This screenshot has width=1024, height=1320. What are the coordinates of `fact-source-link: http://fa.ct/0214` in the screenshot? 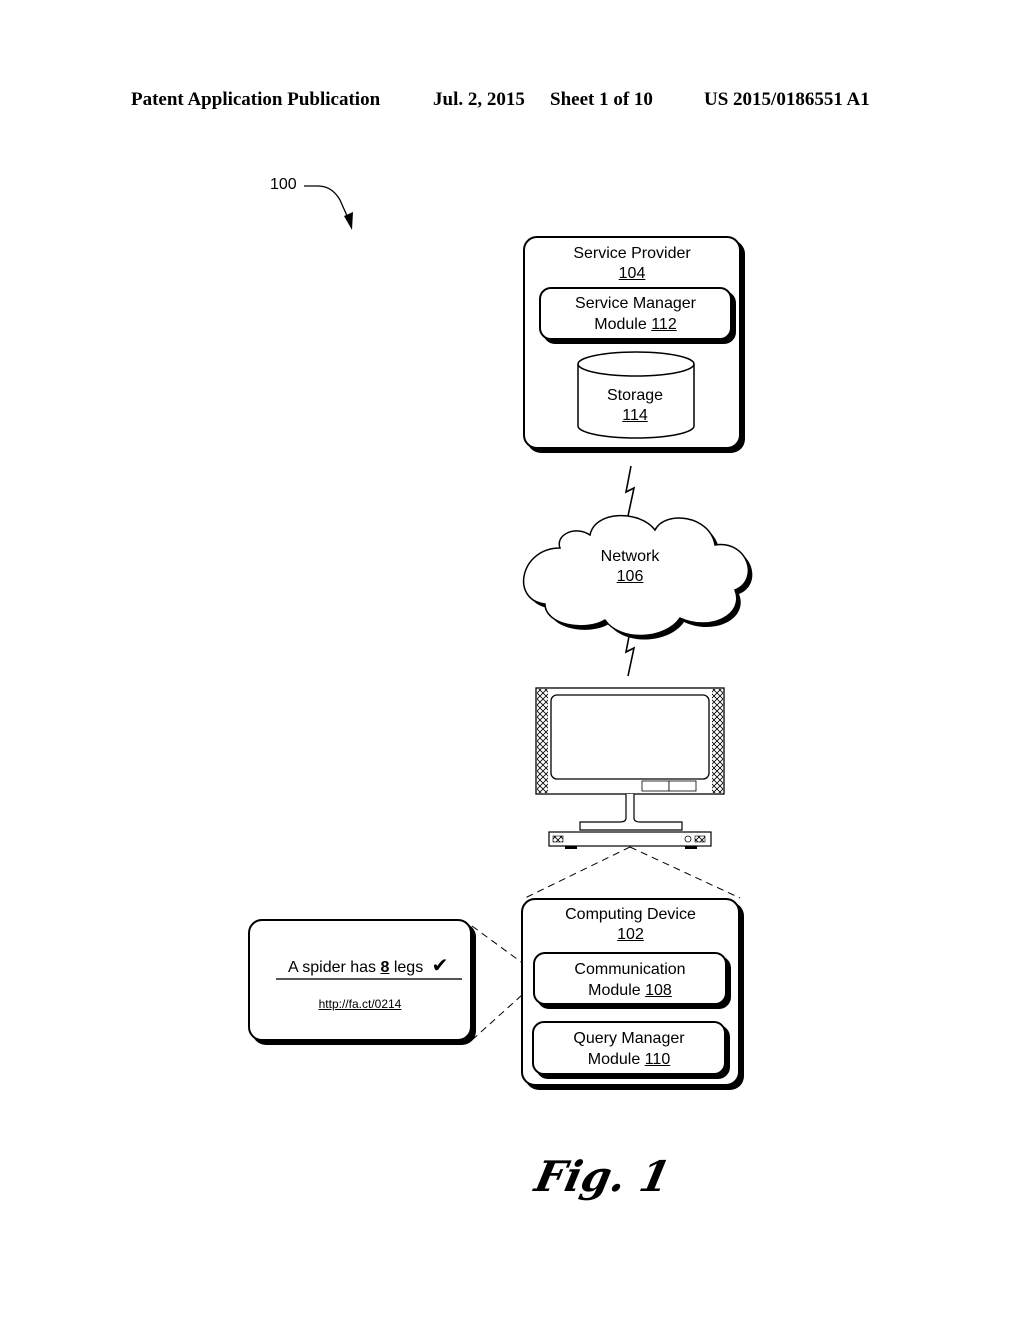 It's located at (360, 1004).